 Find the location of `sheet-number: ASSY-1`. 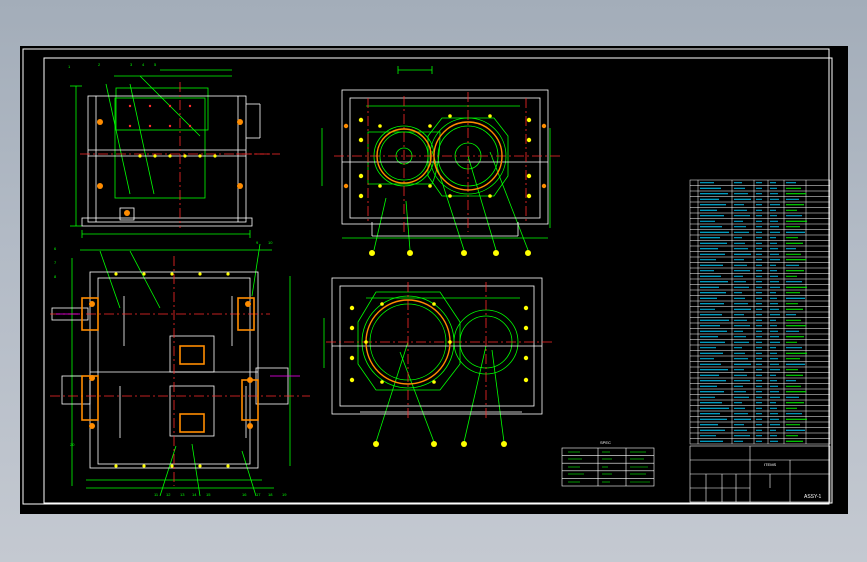

sheet-number: ASSY-1 is located at coordinates (813, 497).